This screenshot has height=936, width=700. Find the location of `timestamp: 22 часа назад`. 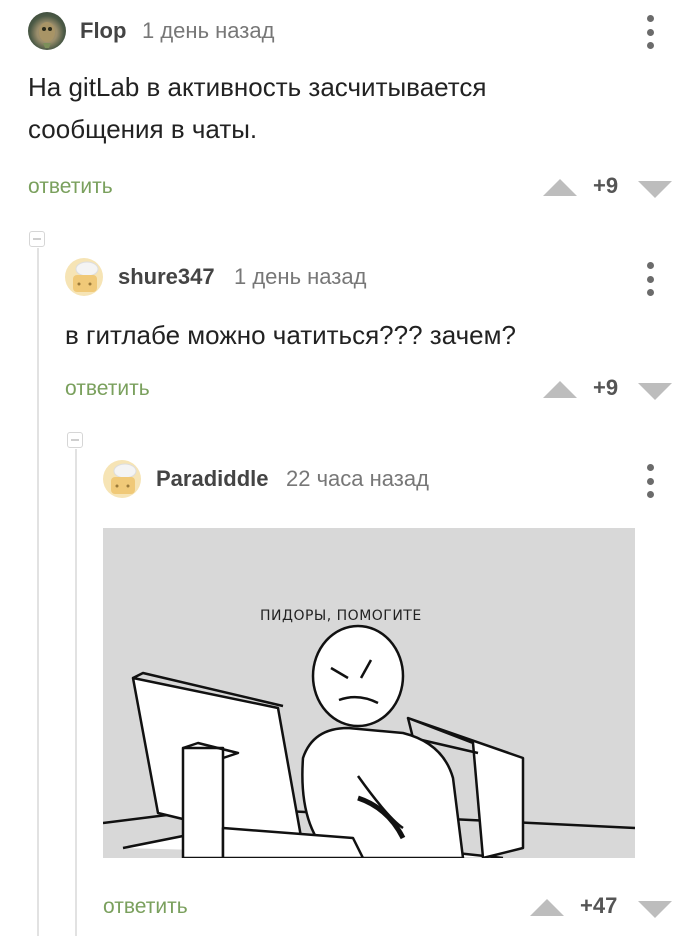

timestamp: 22 часа назад is located at coordinates (357, 478).